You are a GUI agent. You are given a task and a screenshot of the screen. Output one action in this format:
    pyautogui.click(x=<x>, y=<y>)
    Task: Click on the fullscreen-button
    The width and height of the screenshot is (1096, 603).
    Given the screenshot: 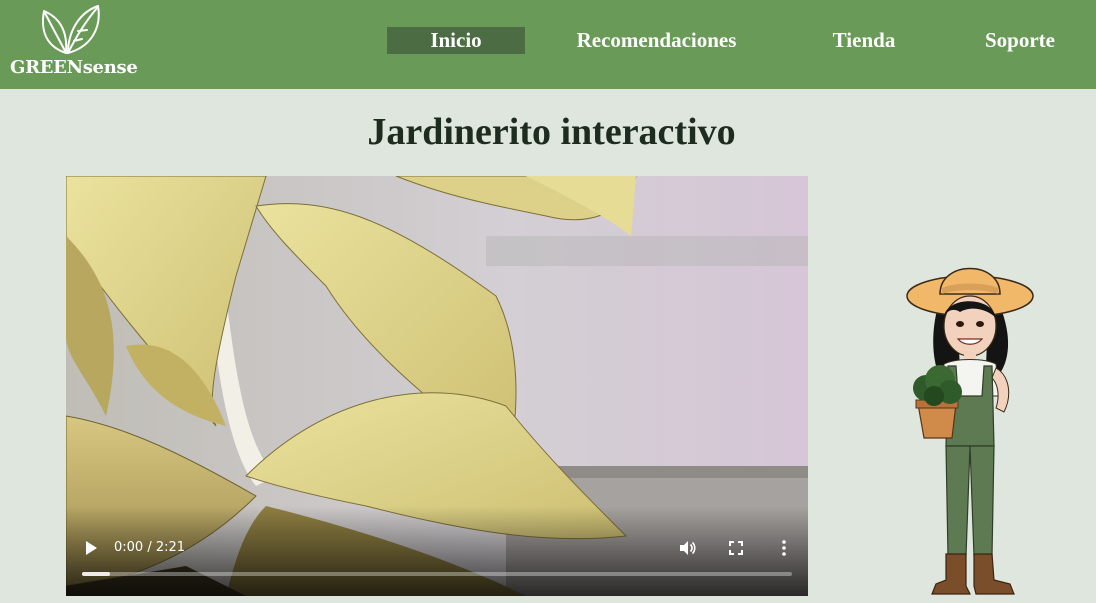 What is the action you would take?
    pyautogui.click(x=736, y=548)
    